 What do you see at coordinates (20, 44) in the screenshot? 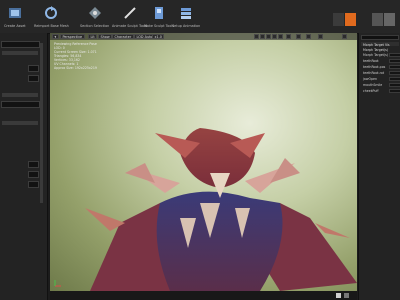
I see `left-search-field` at bounding box center [20, 44].